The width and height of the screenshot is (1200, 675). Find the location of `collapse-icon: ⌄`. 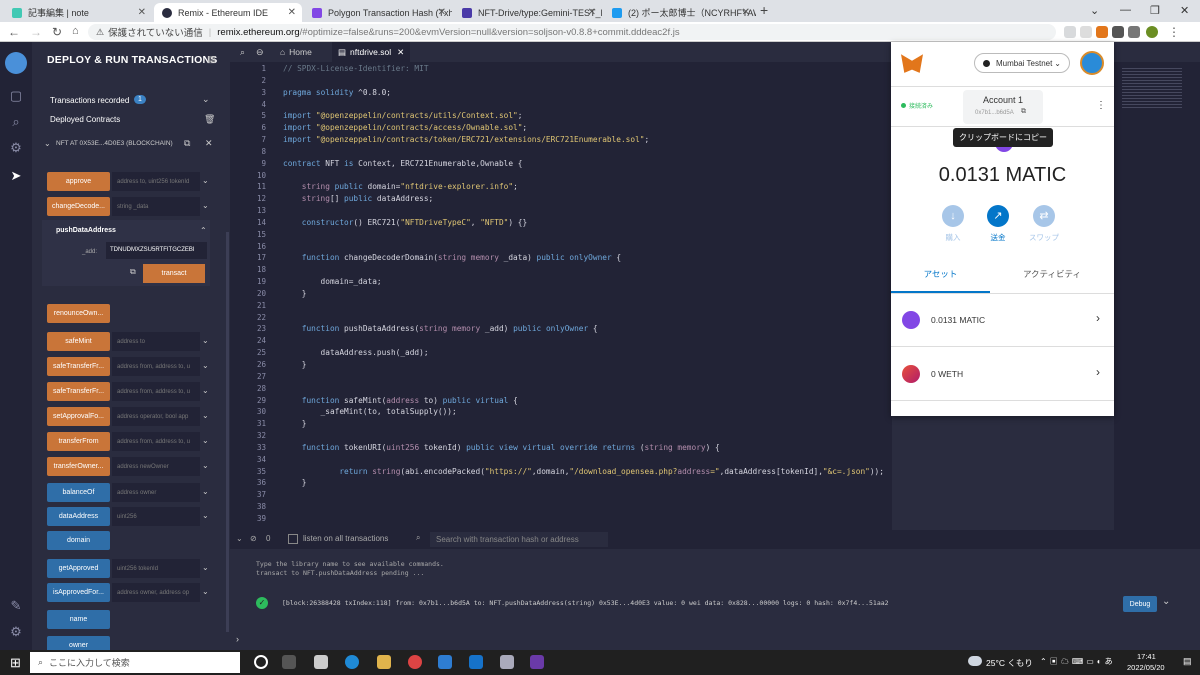

collapse-icon: ⌄ is located at coordinates (239, 538).